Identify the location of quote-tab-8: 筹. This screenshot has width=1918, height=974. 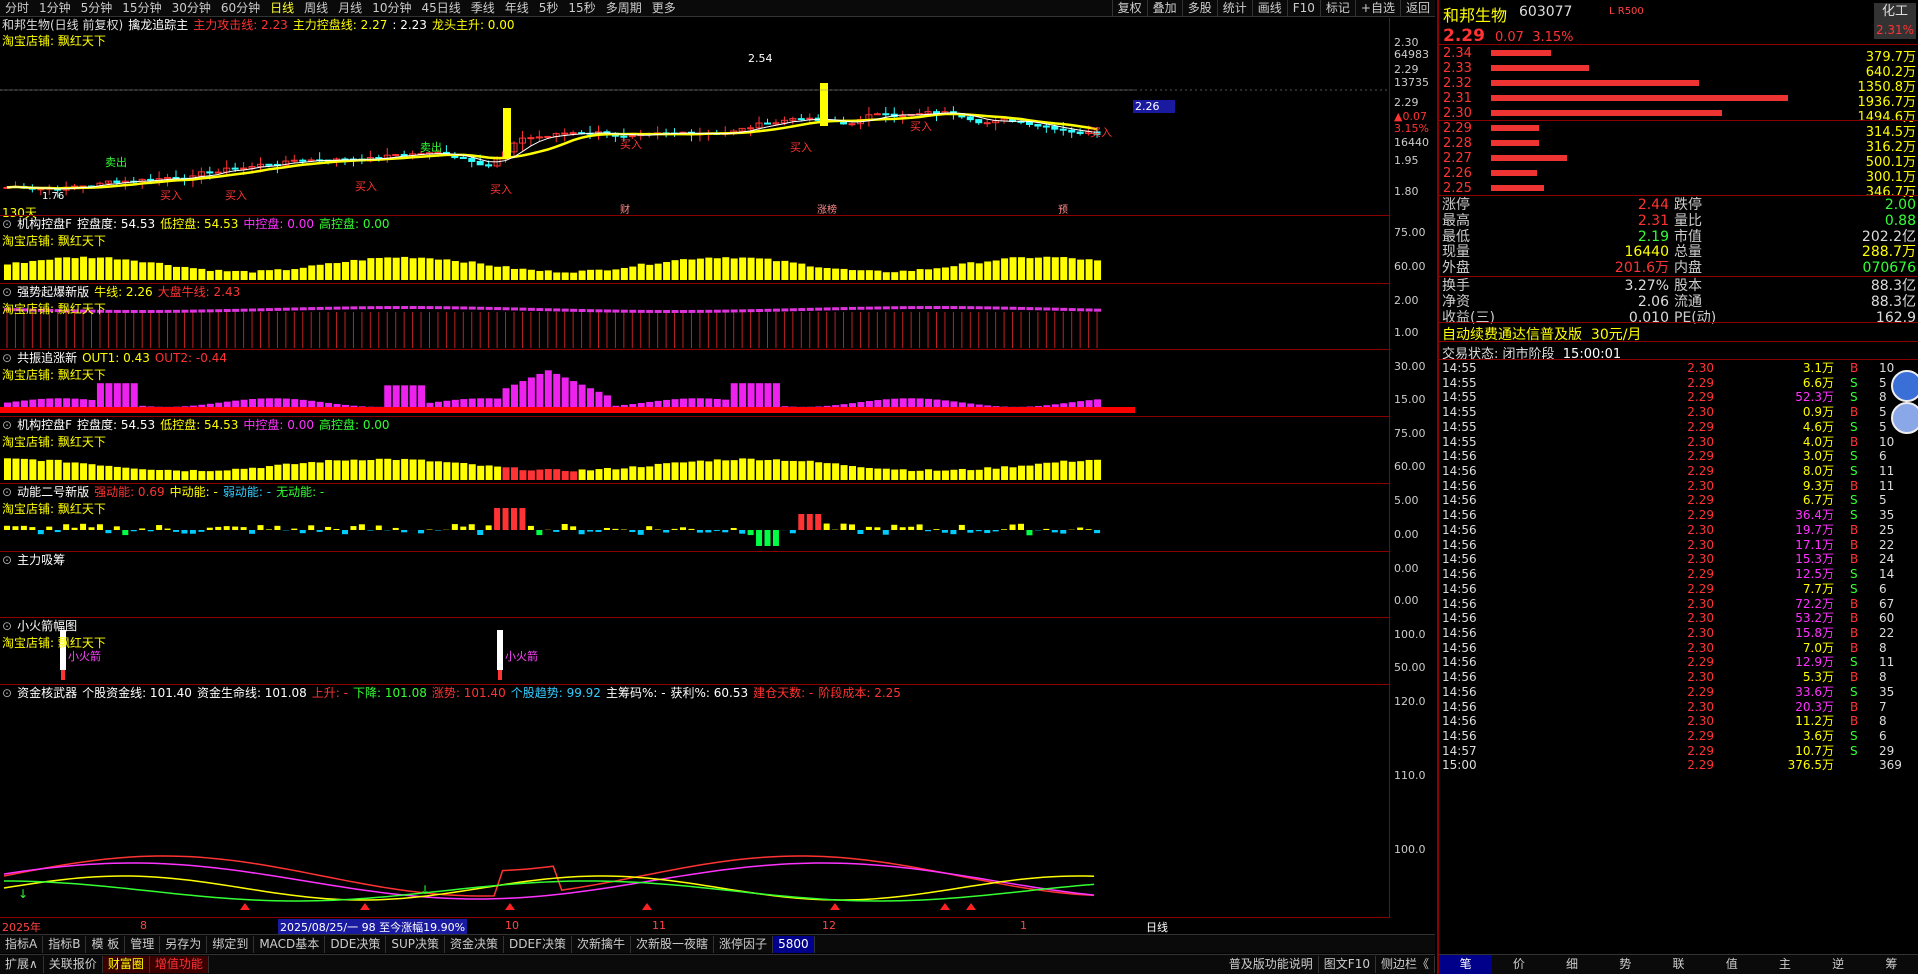
(1891, 964).